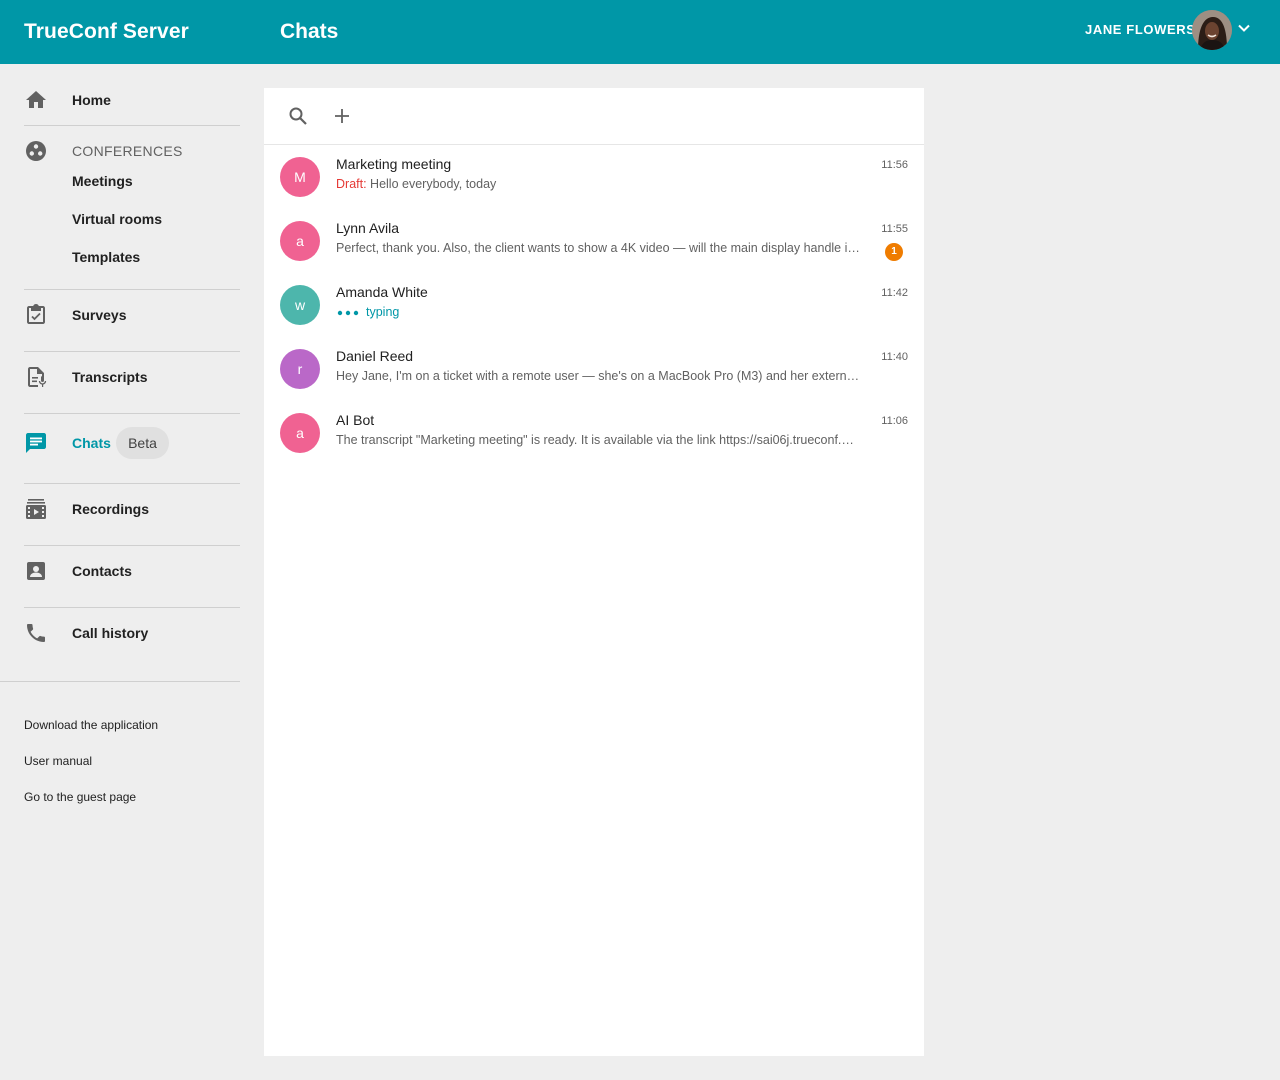 This screenshot has height=1080, width=1280. Describe the element at coordinates (355, 420) in the screenshot. I see `chat-name: AI Bot` at that location.